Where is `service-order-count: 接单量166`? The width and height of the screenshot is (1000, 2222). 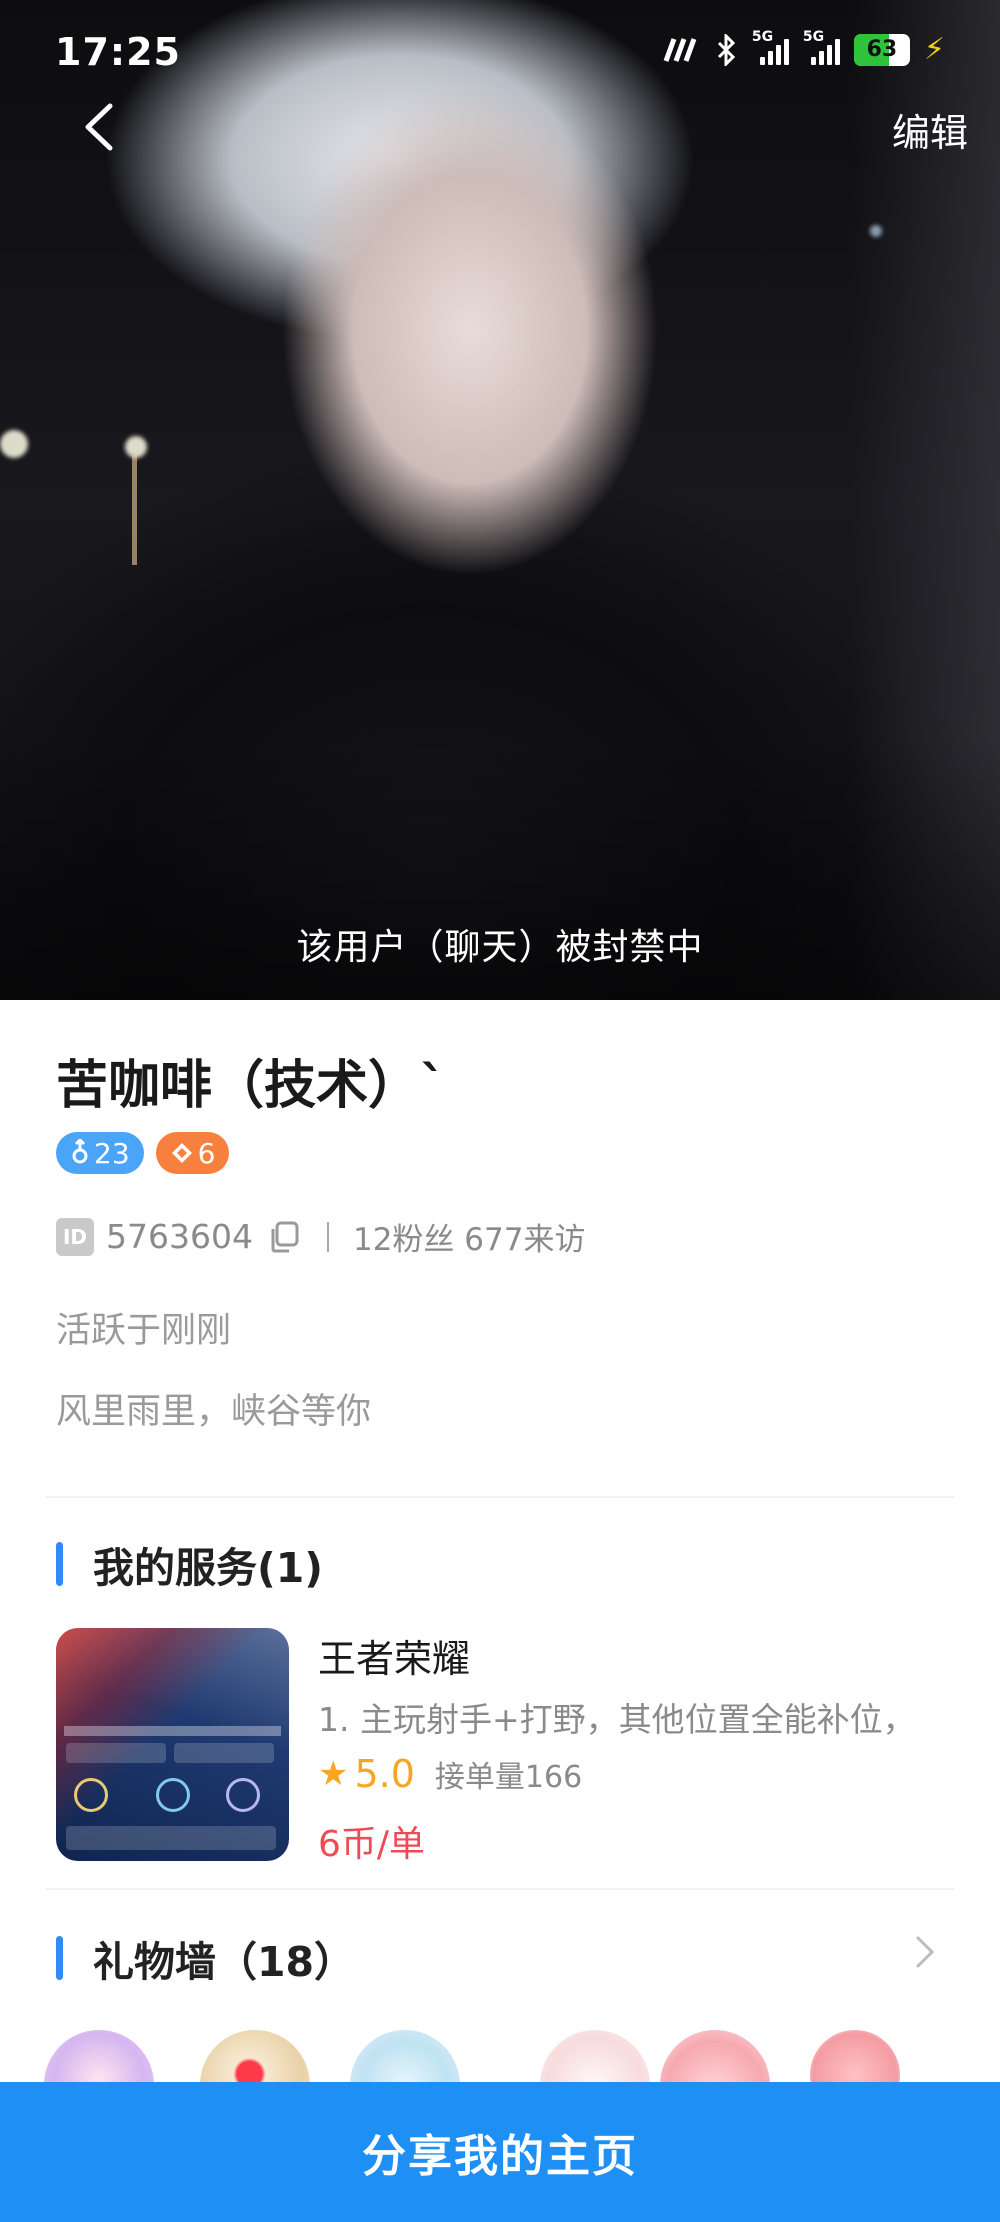
service-order-count: 接单量166 is located at coordinates (508, 1777).